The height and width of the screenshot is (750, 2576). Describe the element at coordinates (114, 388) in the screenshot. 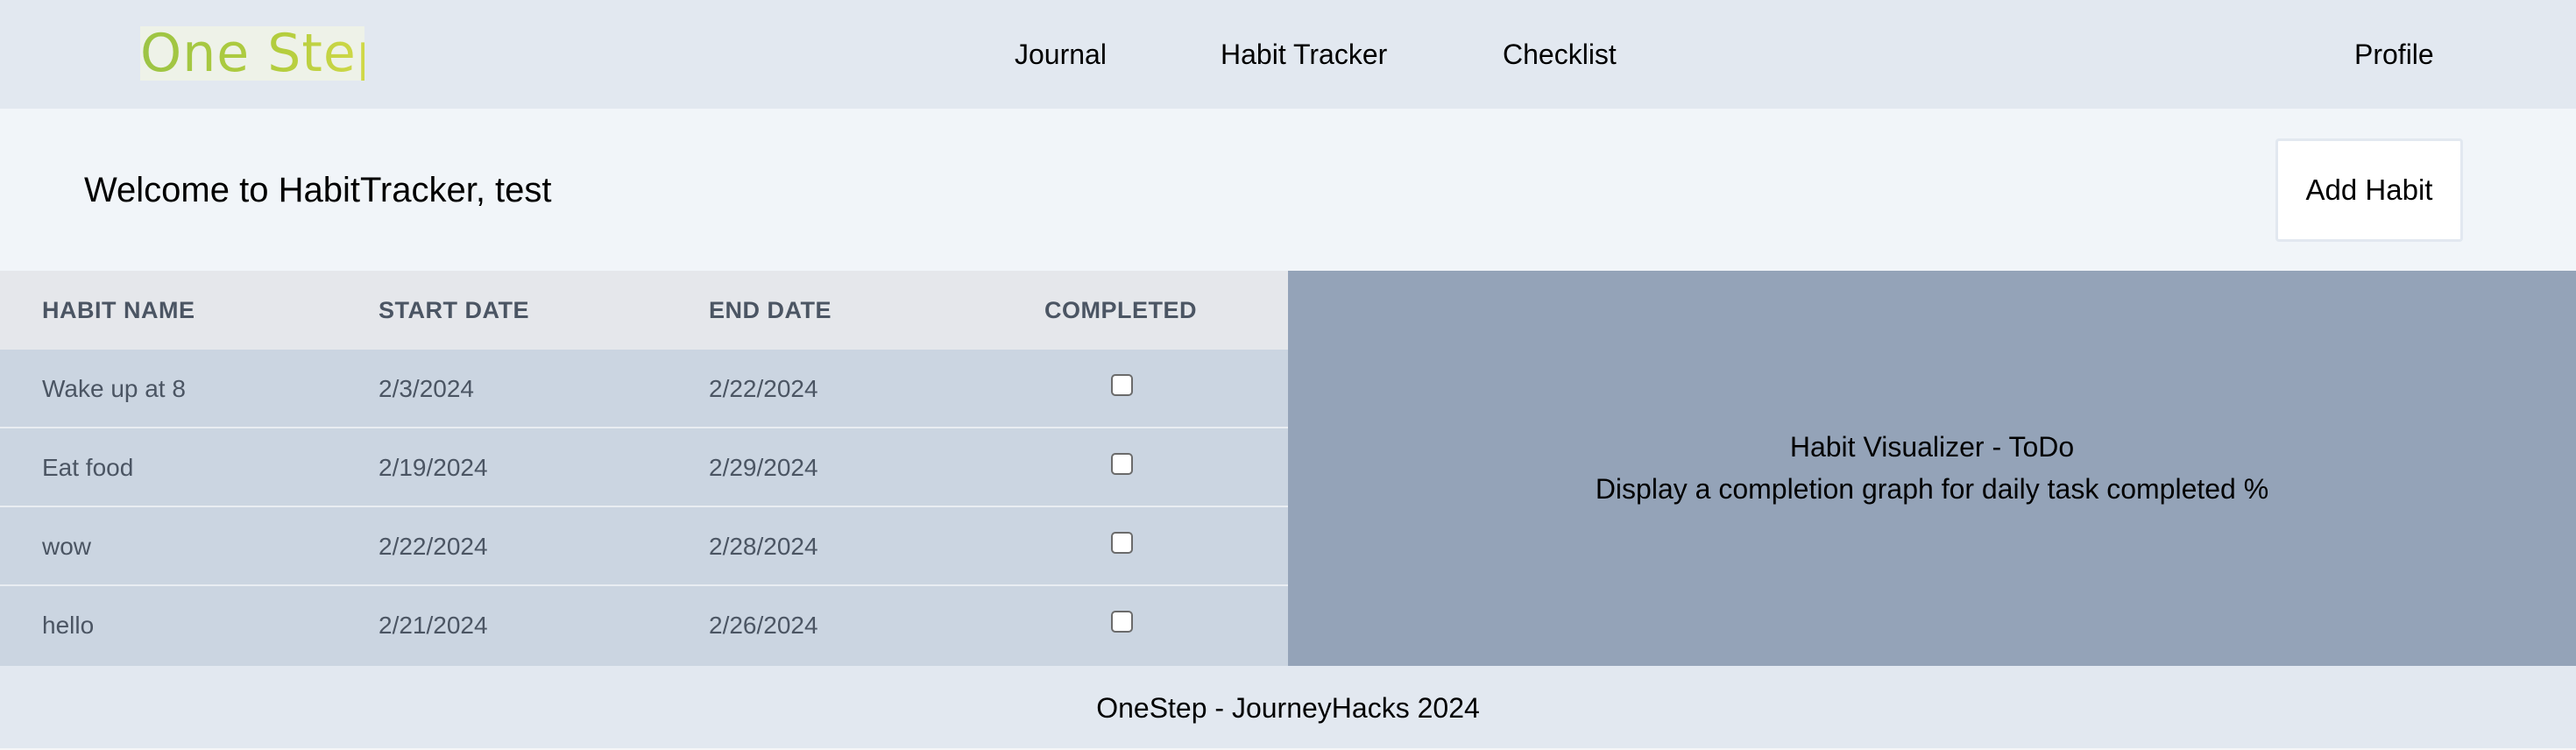

I see `habit-name-cell: Wake up at 8` at that location.